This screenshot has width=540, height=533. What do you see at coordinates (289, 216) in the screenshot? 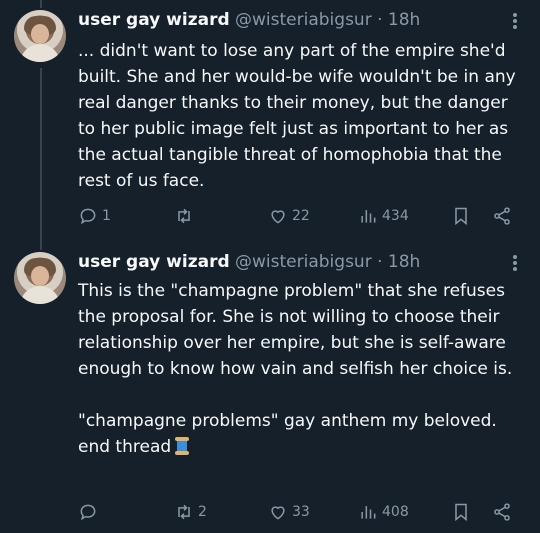
I see `like-button: 22` at bounding box center [289, 216].